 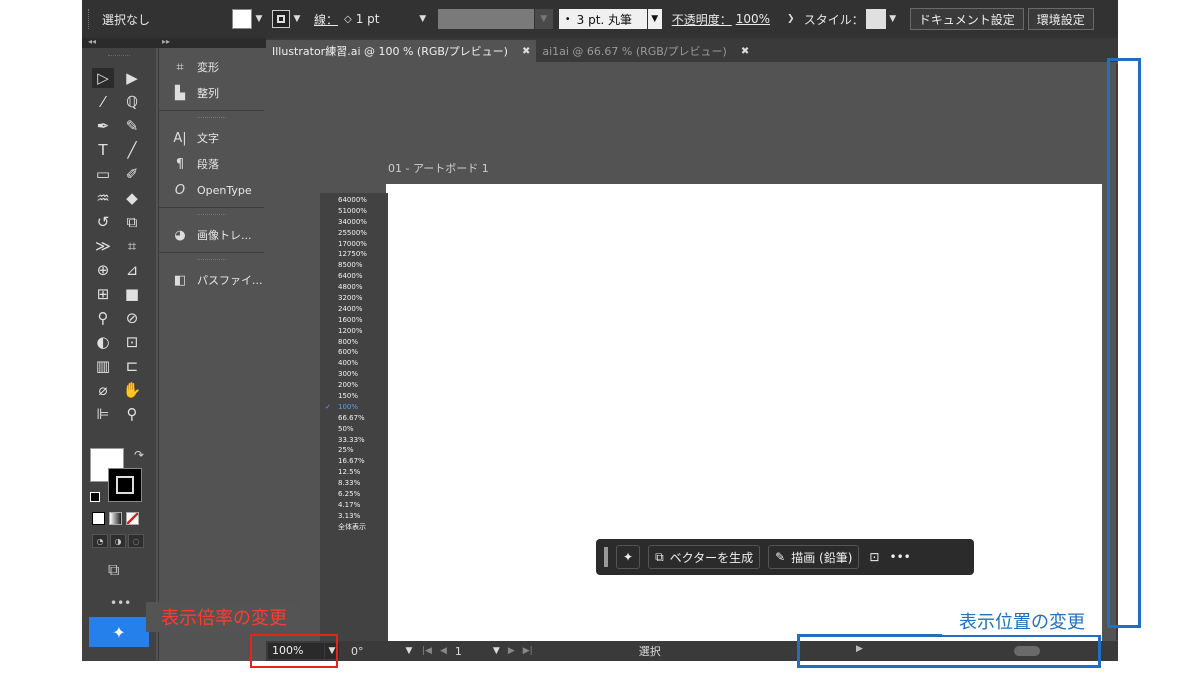 What do you see at coordinates (694, 651) in the screenshot?
I see `current-tool-status: 選択` at bounding box center [694, 651].